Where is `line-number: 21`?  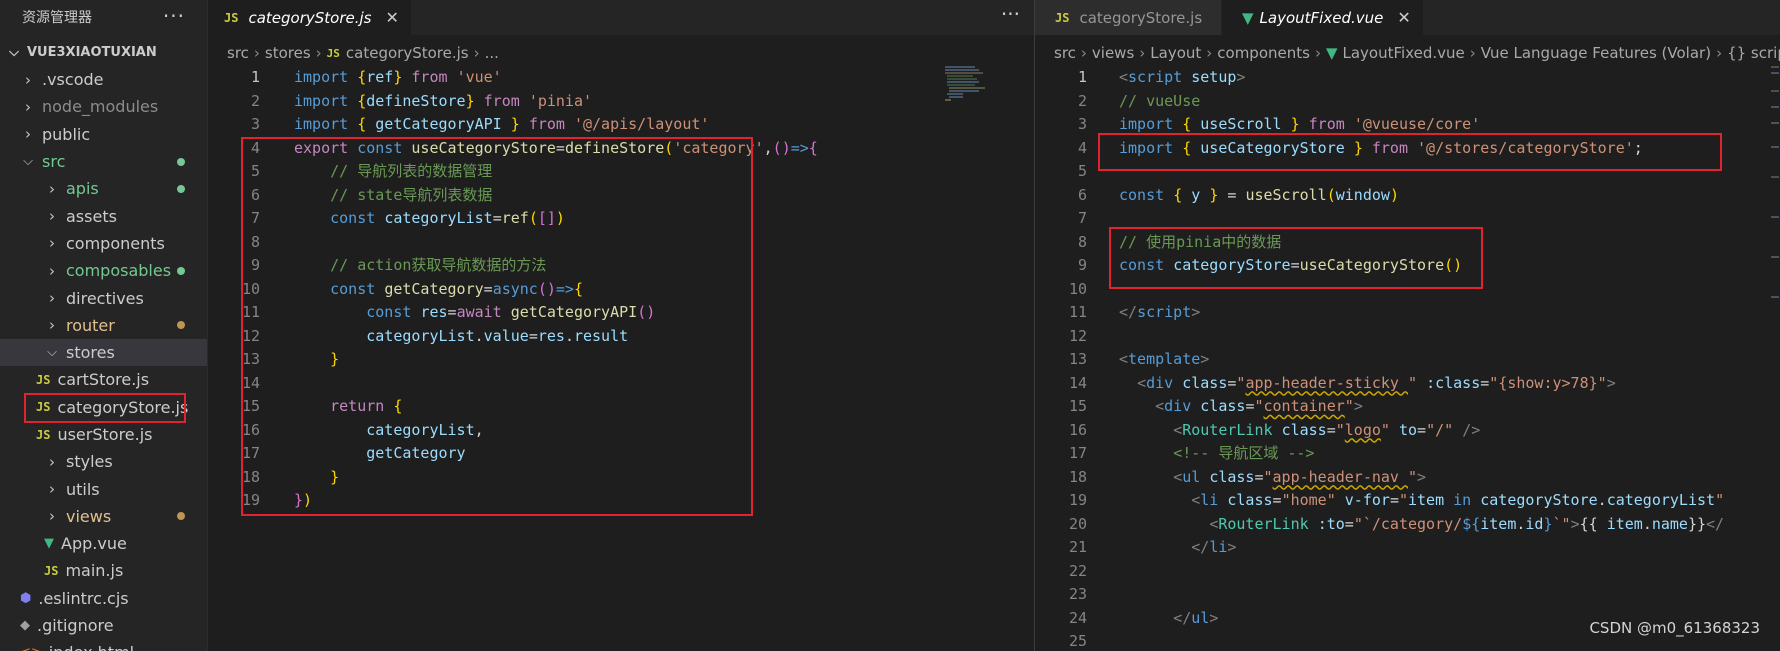 line-number: 21 is located at coordinates (1077, 547).